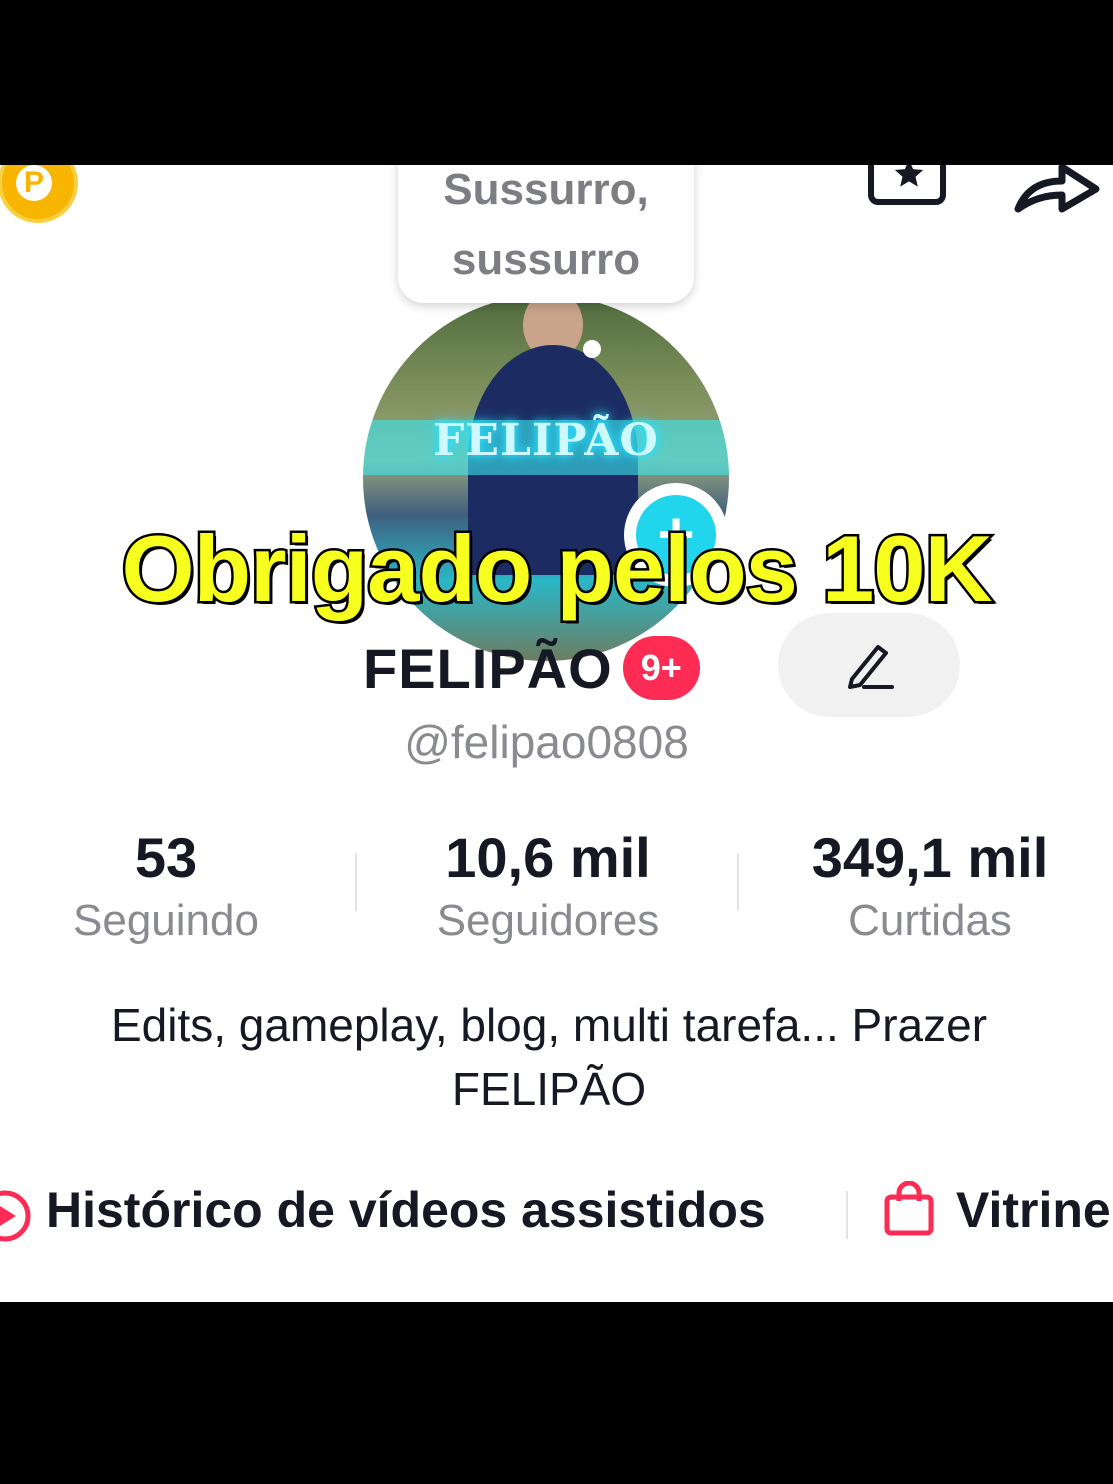 The image size is (1113, 1484). Describe the element at coordinates (930, 920) in the screenshot. I see `stat-likes-label: Curtidas` at that location.